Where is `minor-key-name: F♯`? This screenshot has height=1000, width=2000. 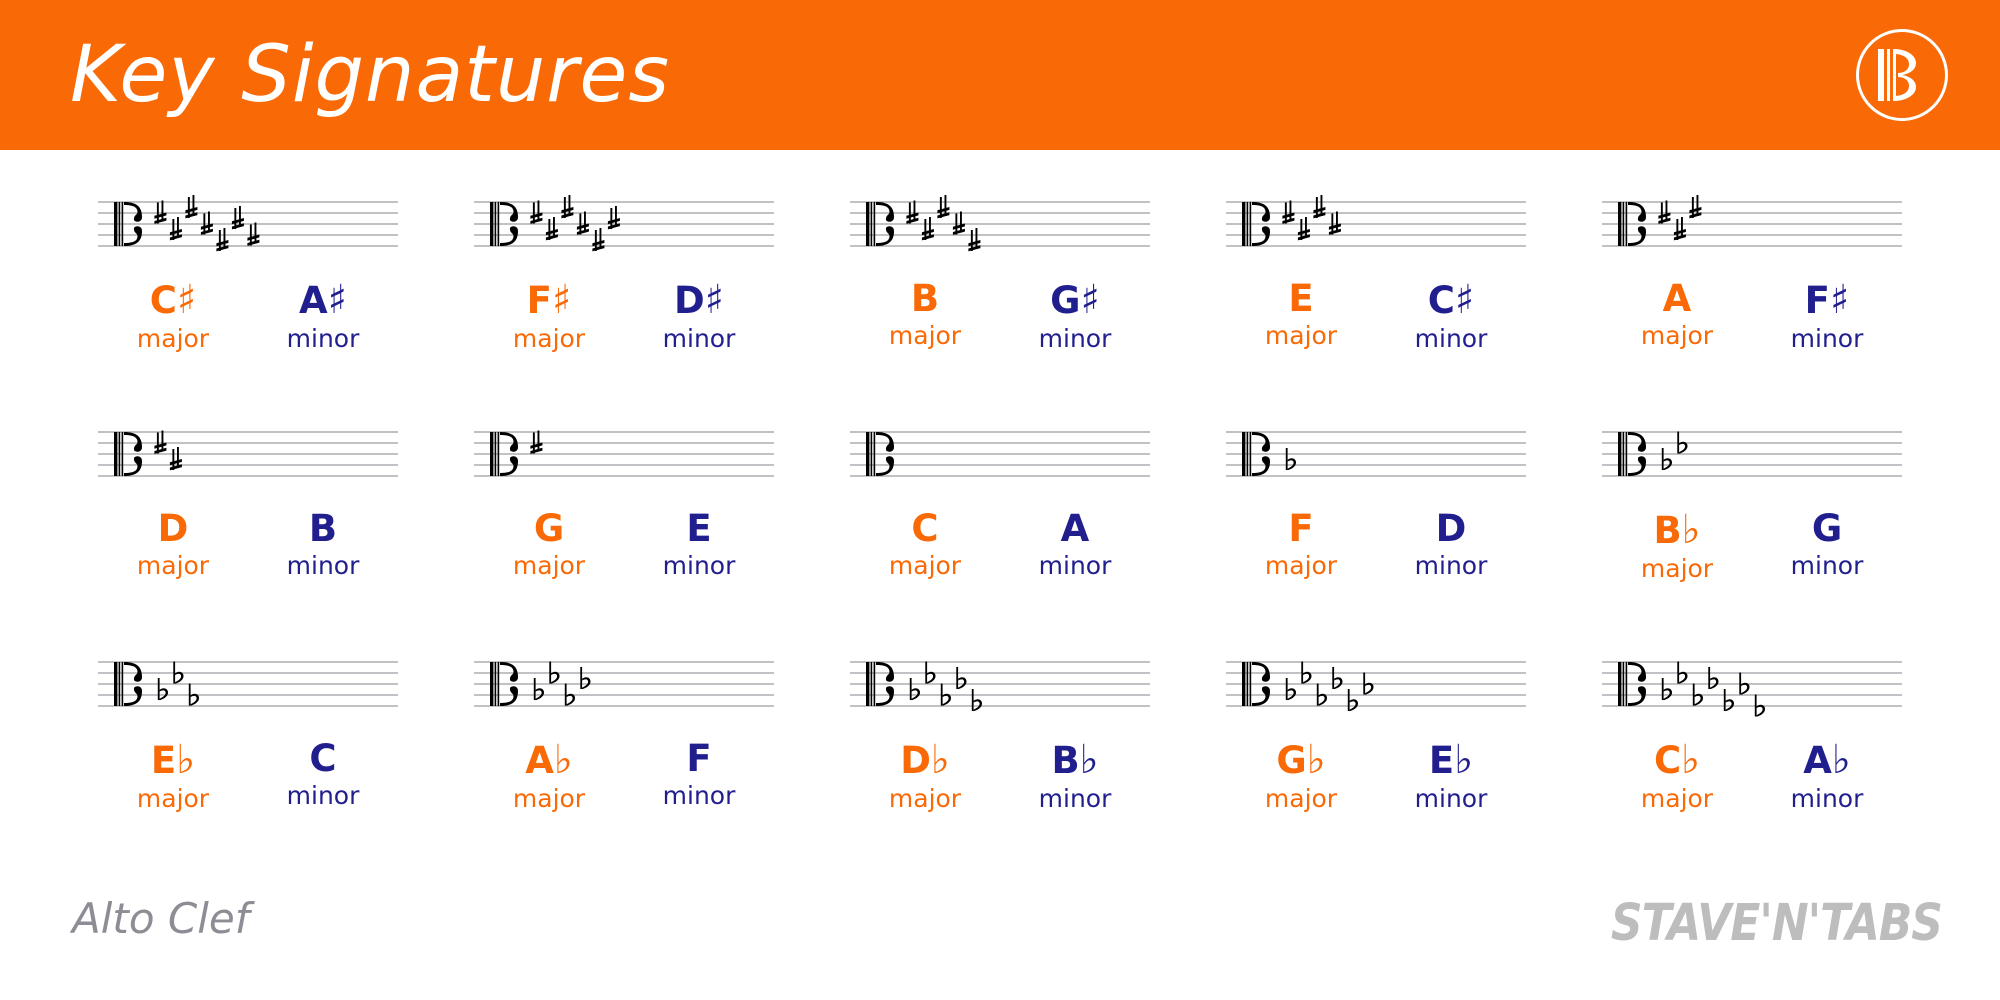 minor-key-name: F♯ is located at coordinates (1827, 300).